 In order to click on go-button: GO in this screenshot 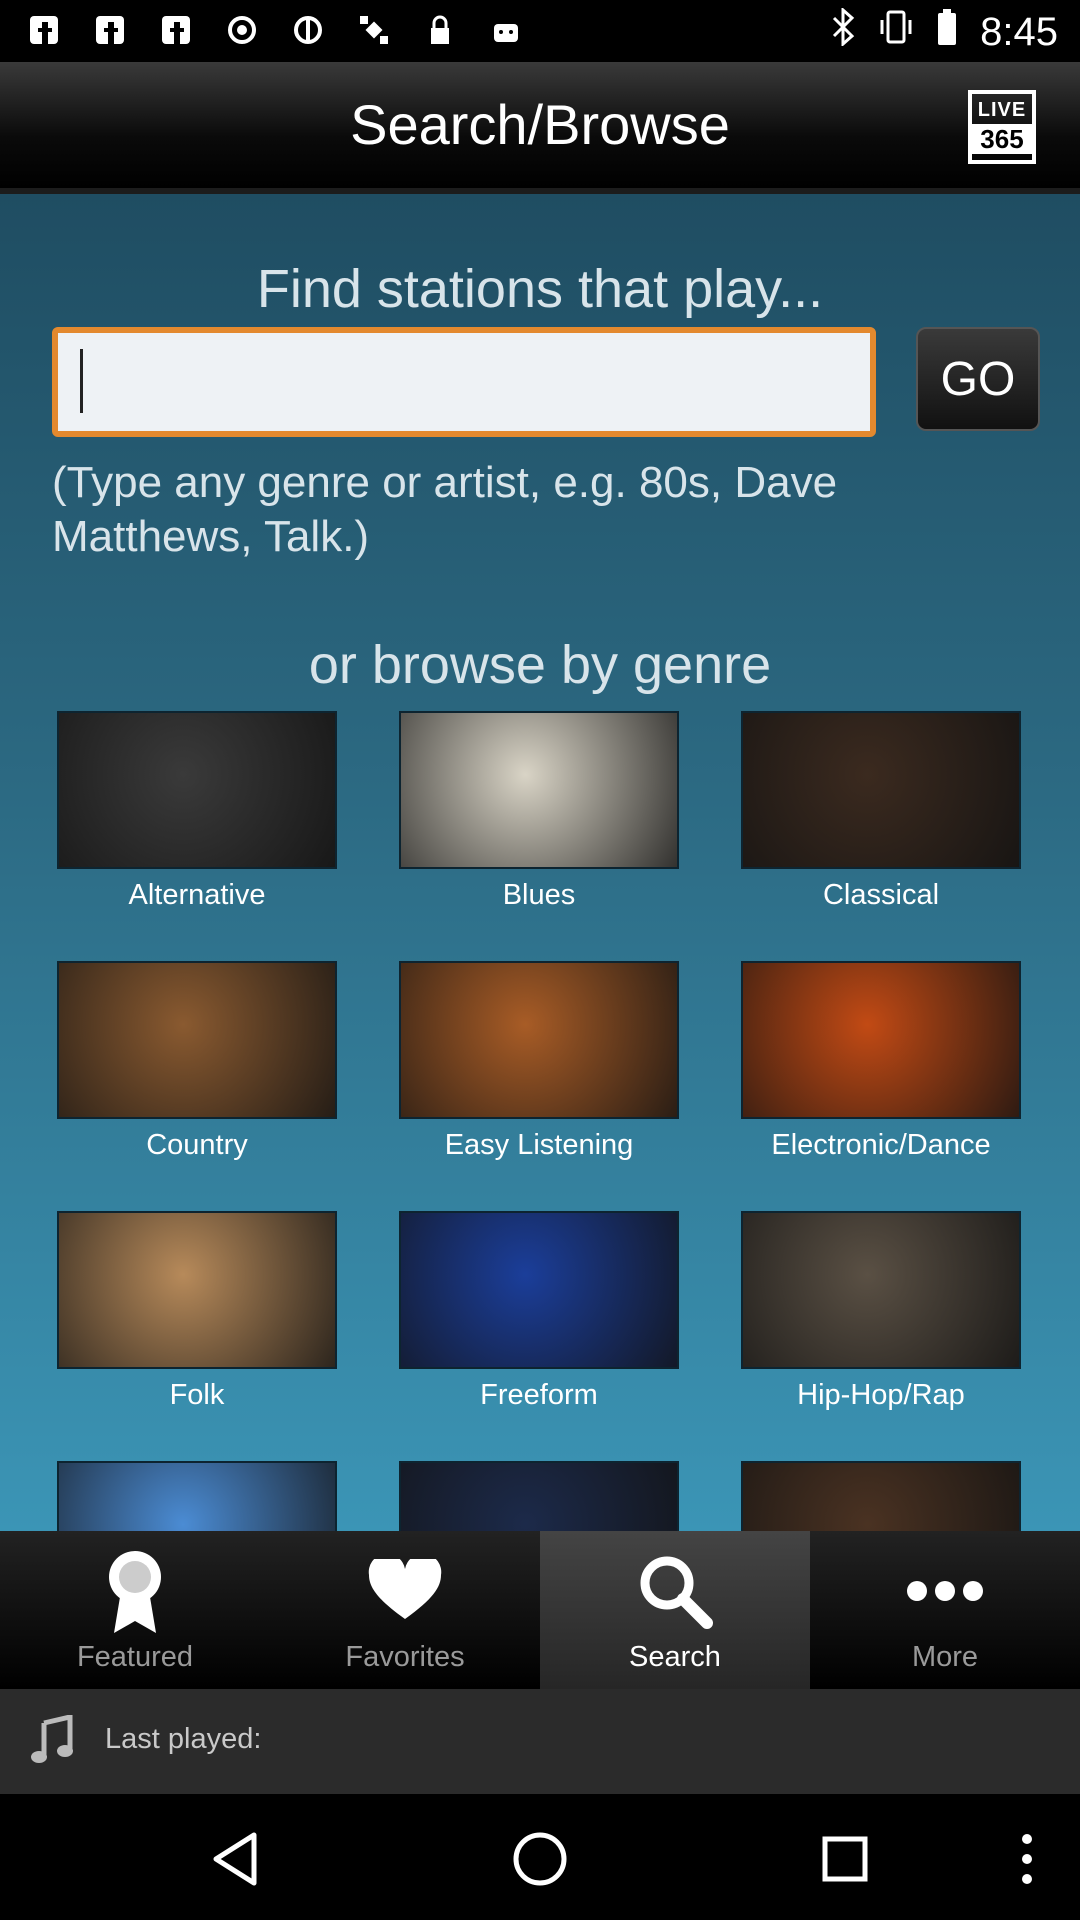, I will do `click(978, 379)`.